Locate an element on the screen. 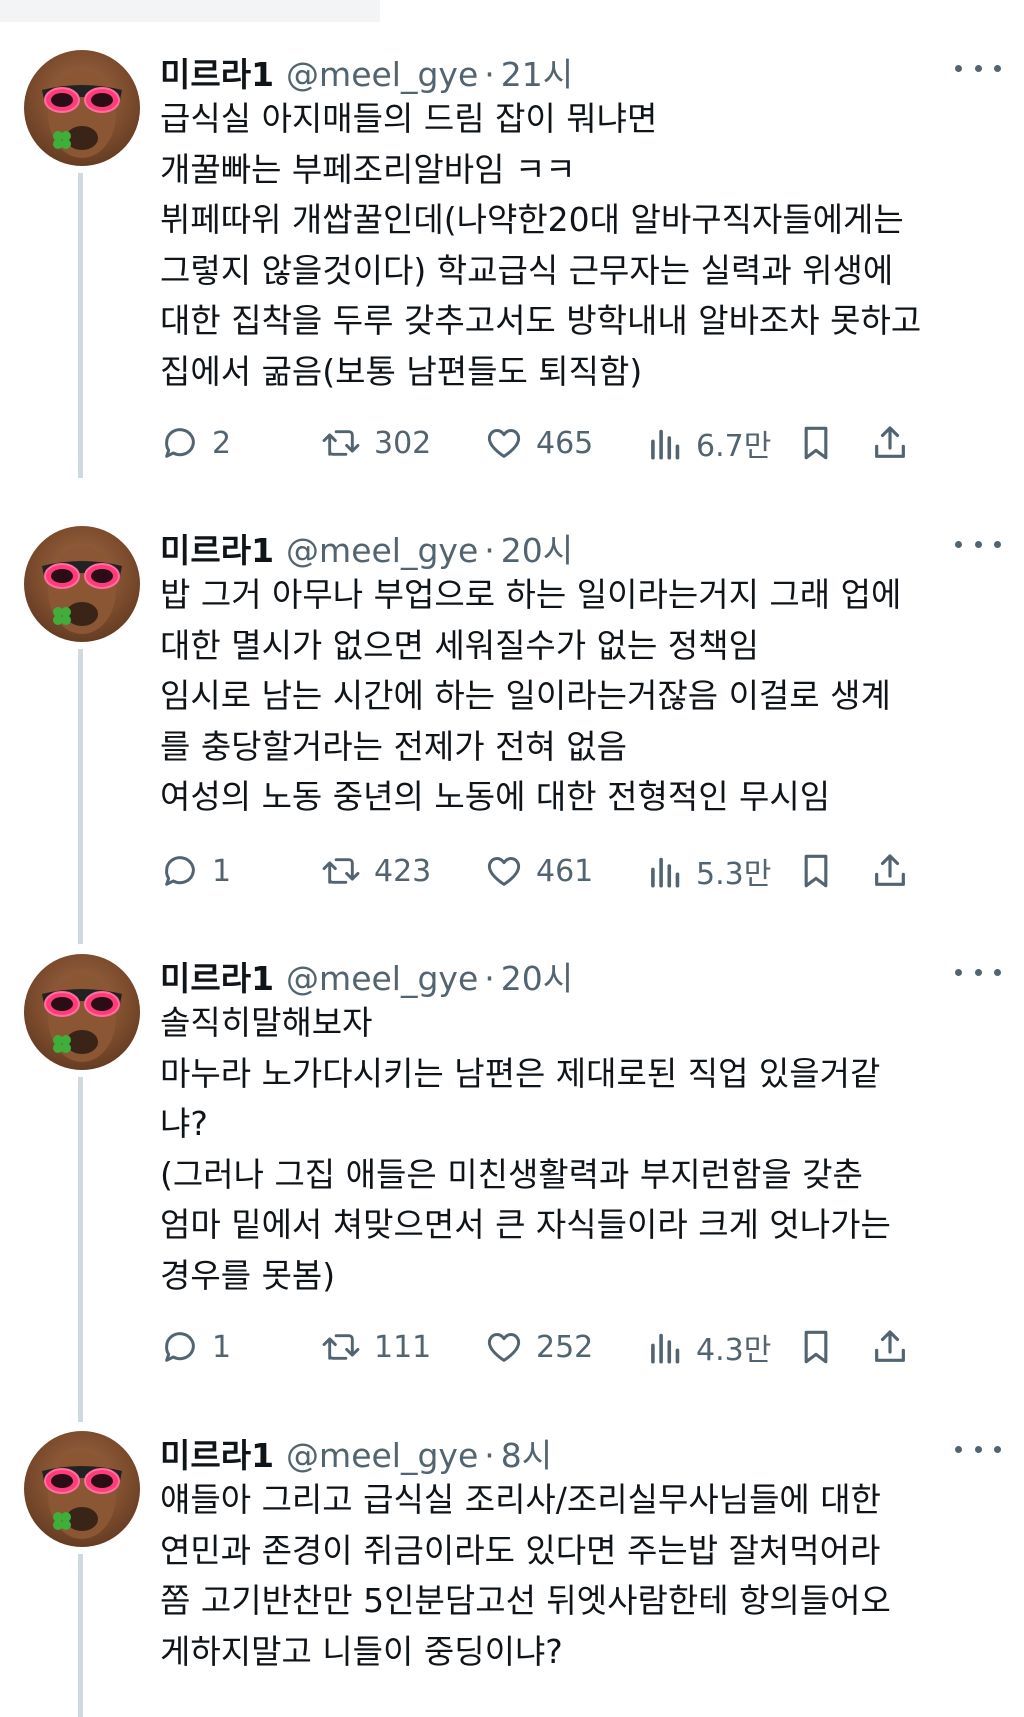 The width and height of the screenshot is (1024, 1717). tweet-text-line: 개꿀빠는 부페조리알바임 ㅋㅋ is located at coordinates (368, 169).